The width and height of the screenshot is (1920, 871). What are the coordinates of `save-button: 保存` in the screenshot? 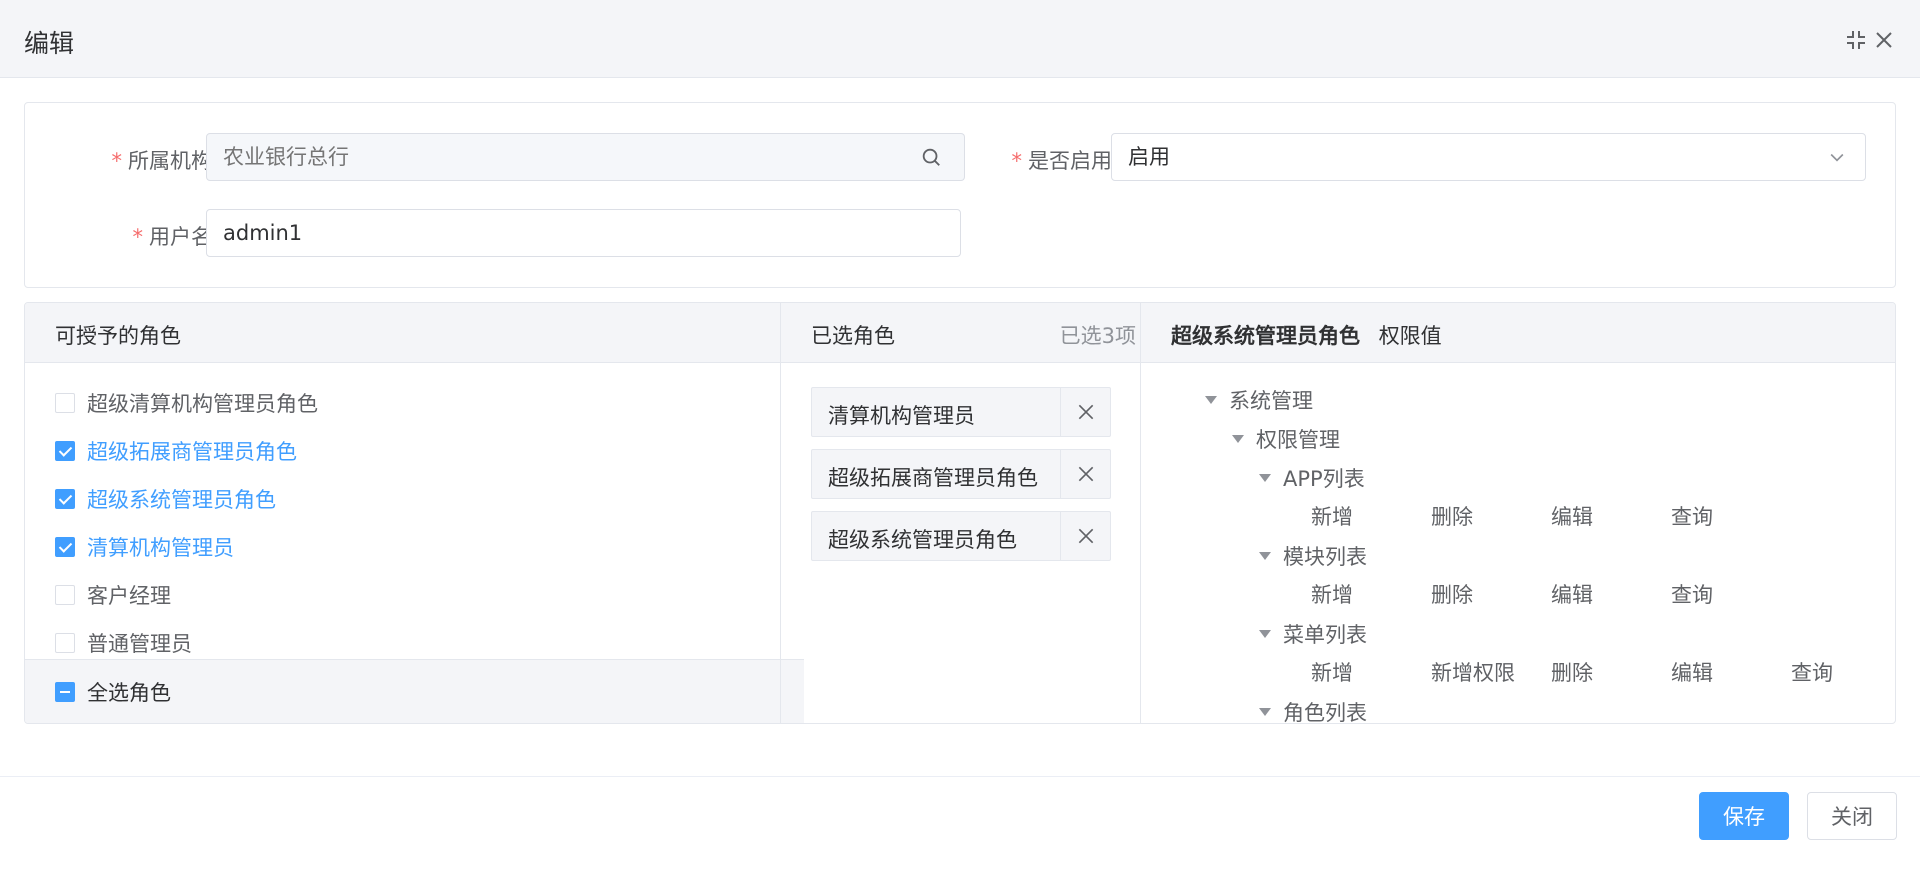 It's located at (1744, 816).